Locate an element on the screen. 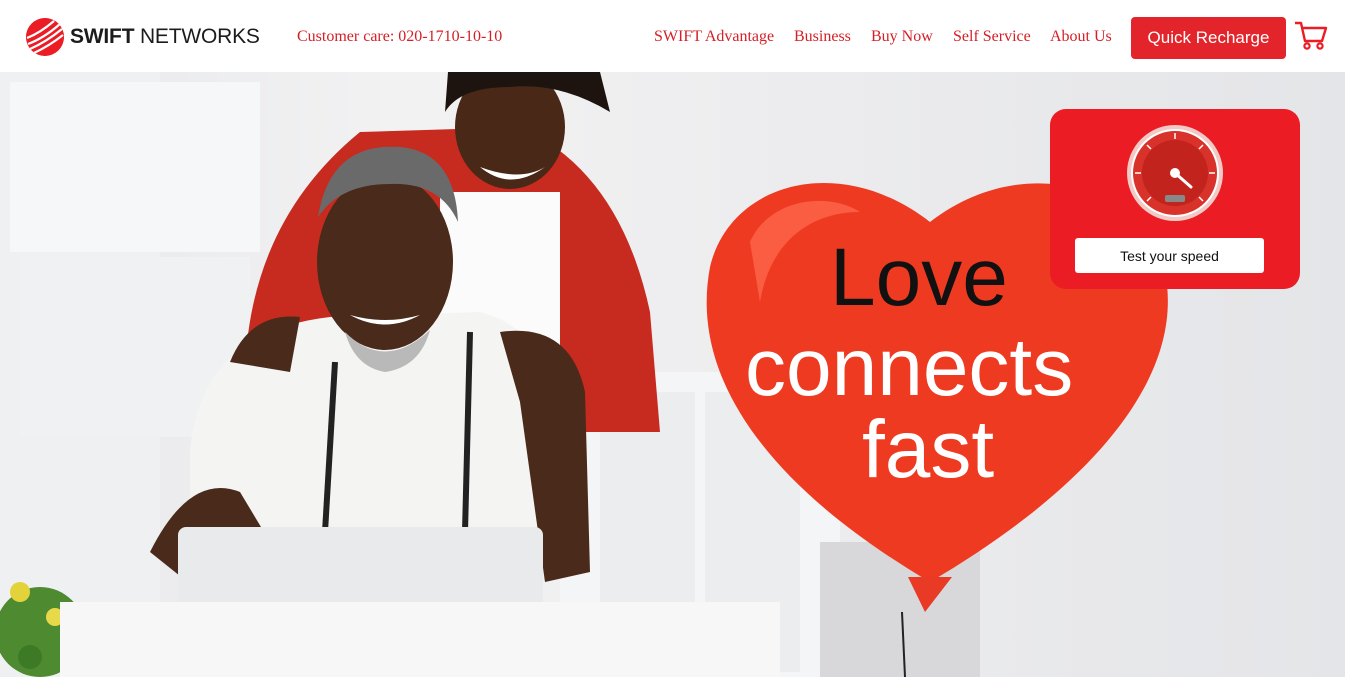  nav-self-service: Self Service is located at coordinates (992, 37).